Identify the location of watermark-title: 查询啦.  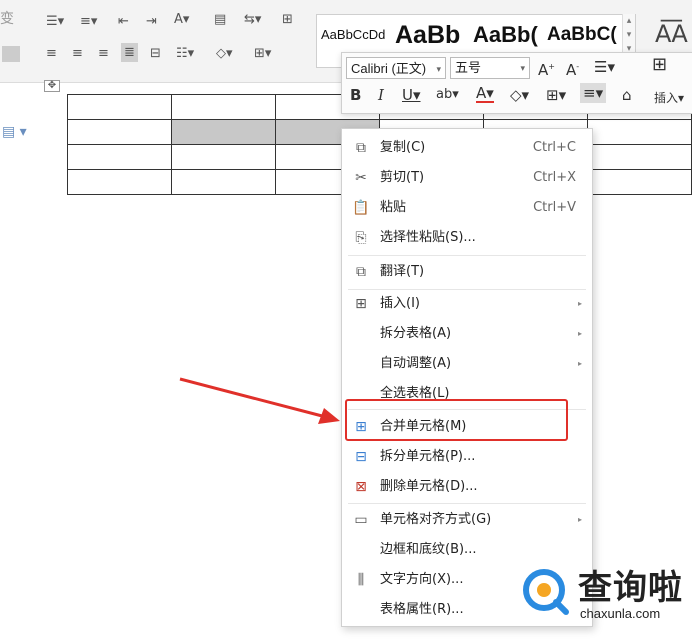
(630, 588).